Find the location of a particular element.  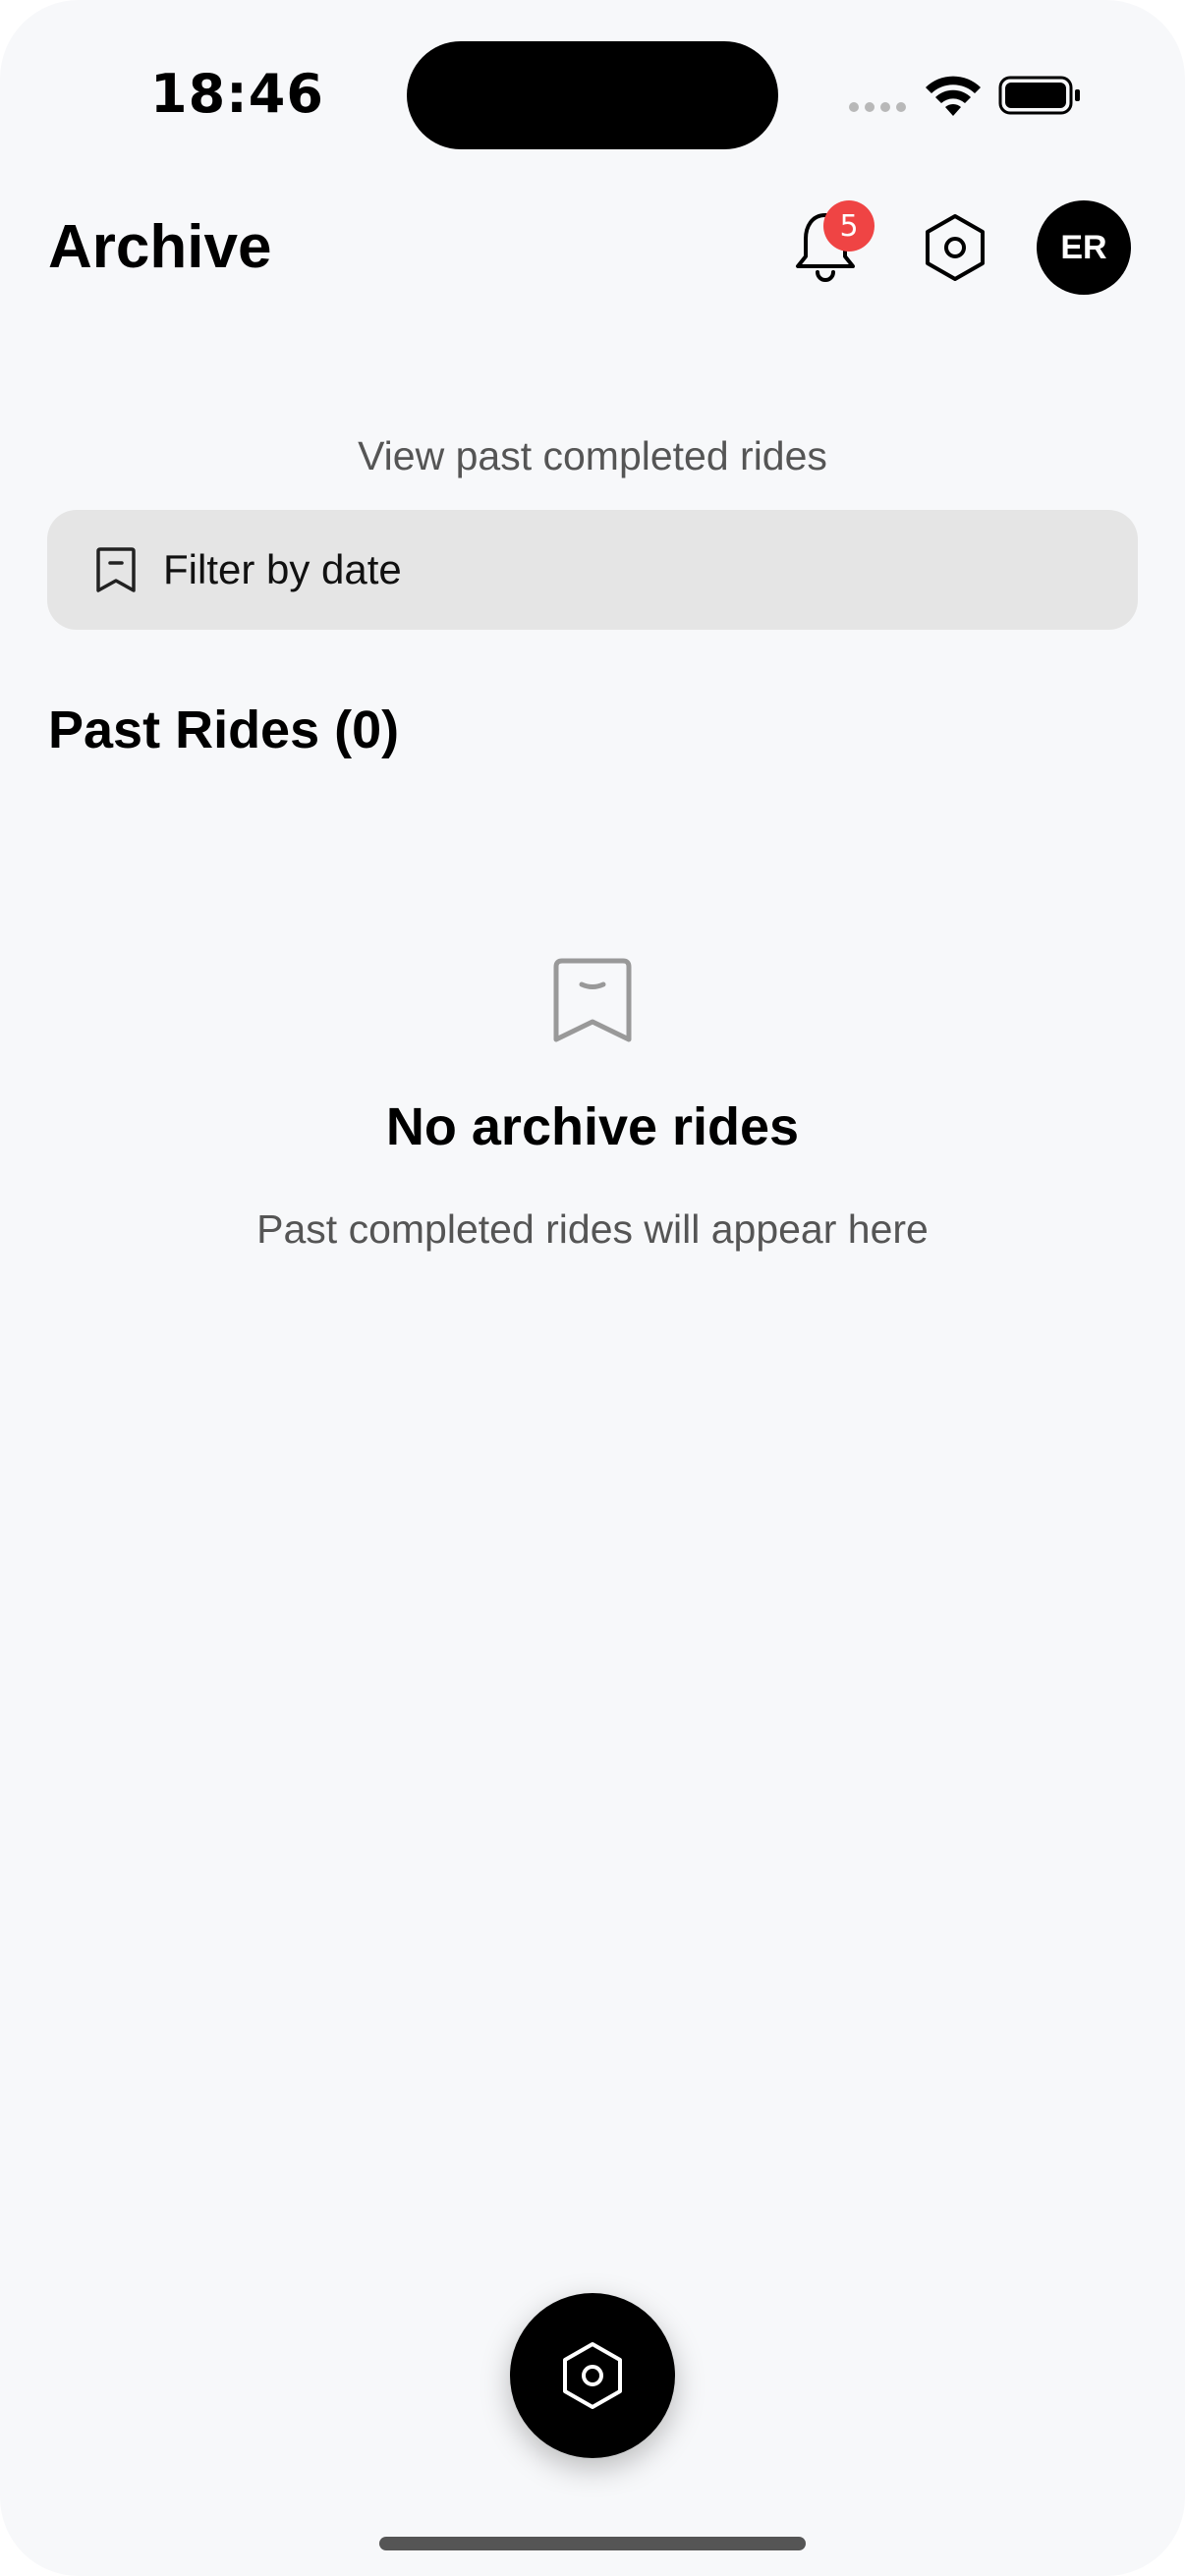

floating-action-button is located at coordinates (592, 2375).